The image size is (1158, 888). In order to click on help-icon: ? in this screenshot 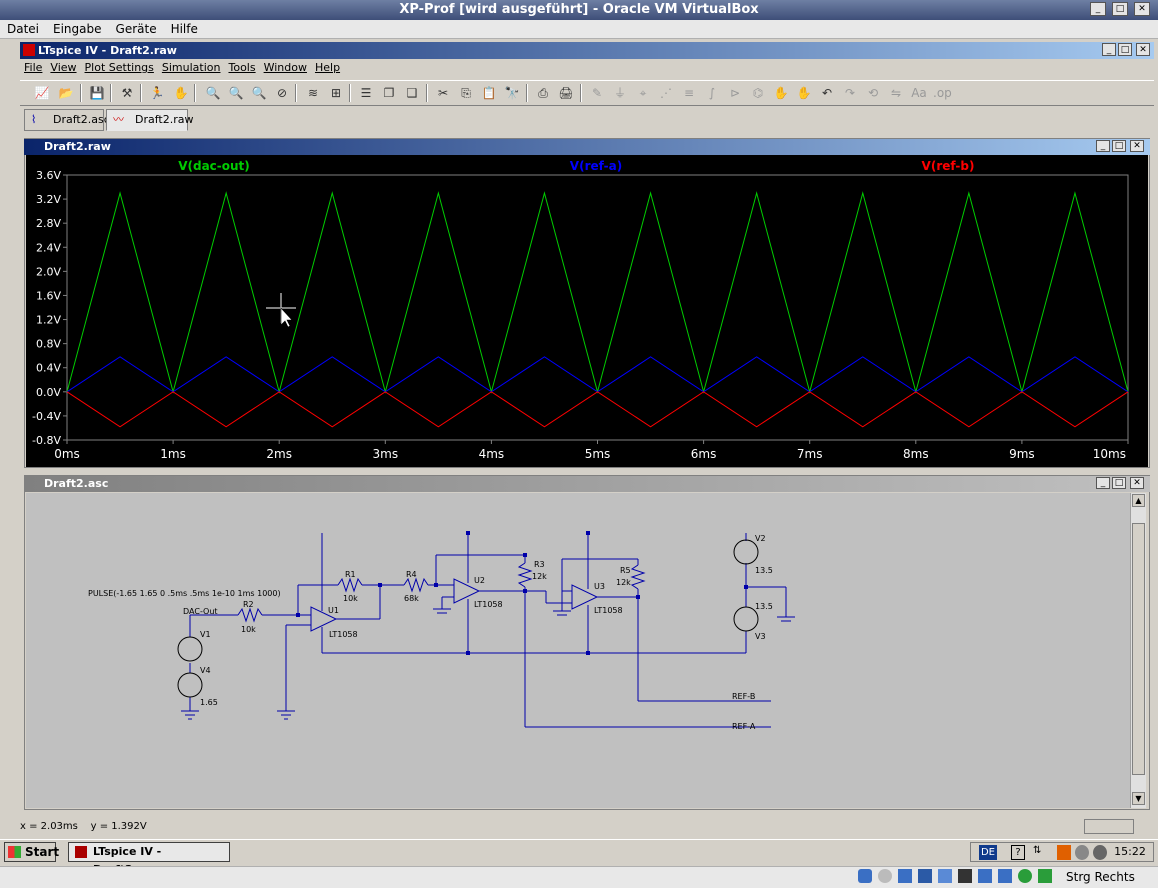, I will do `click(1018, 852)`.